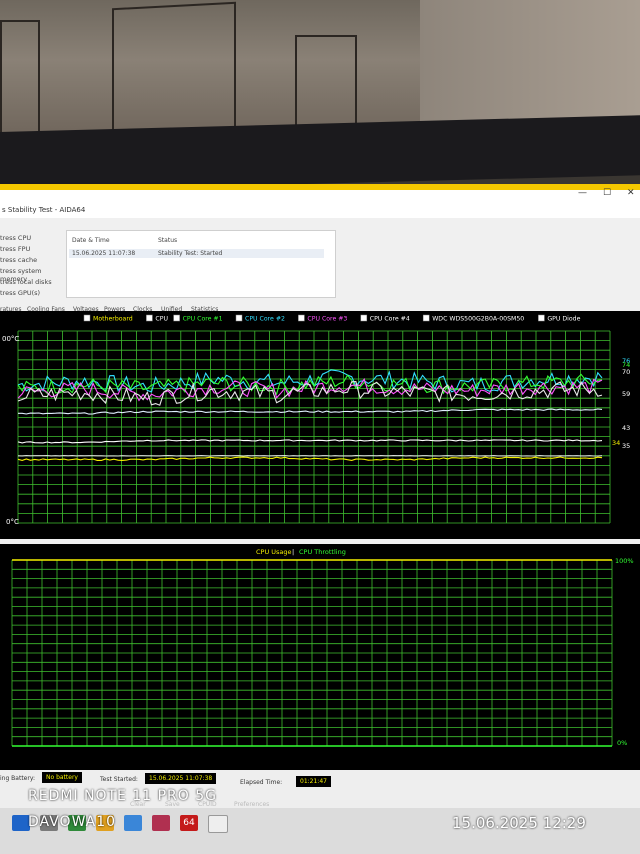 Image resolution: width=640 pixels, height=854 pixels. What do you see at coordinates (607, 193) in the screenshot?
I see `maximize-button: ☐` at bounding box center [607, 193].